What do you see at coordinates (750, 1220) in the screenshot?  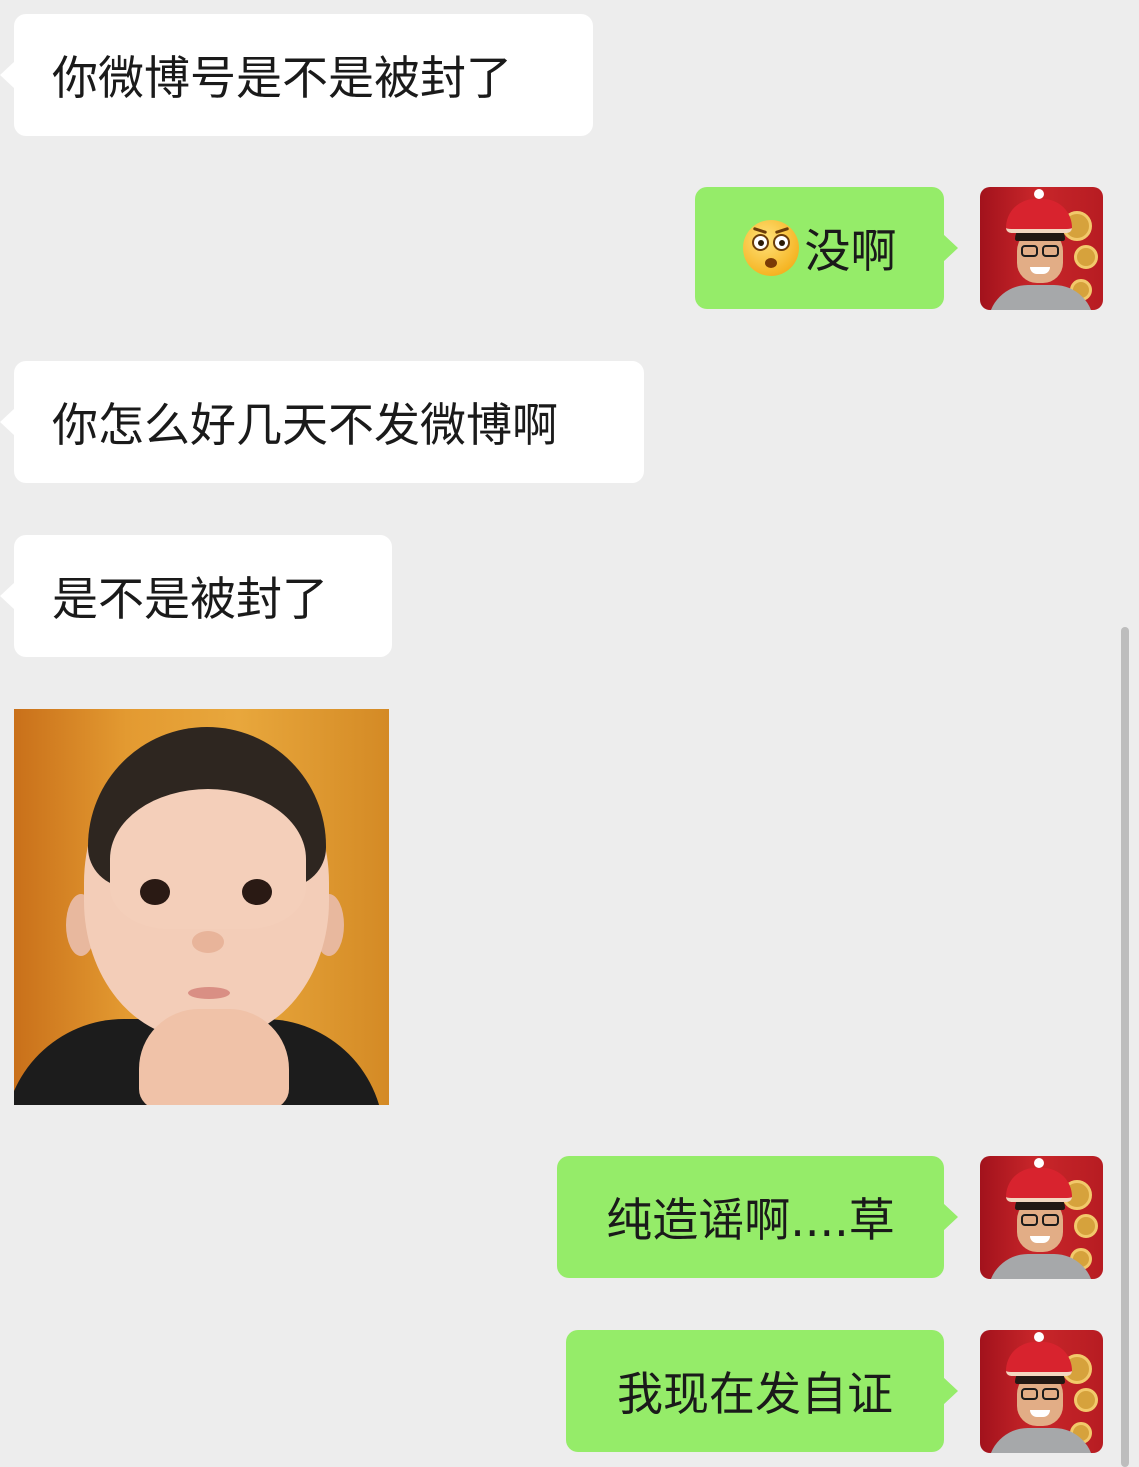 I see `message-text: 纯造谣啊....草` at bounding box center [750, 1220].